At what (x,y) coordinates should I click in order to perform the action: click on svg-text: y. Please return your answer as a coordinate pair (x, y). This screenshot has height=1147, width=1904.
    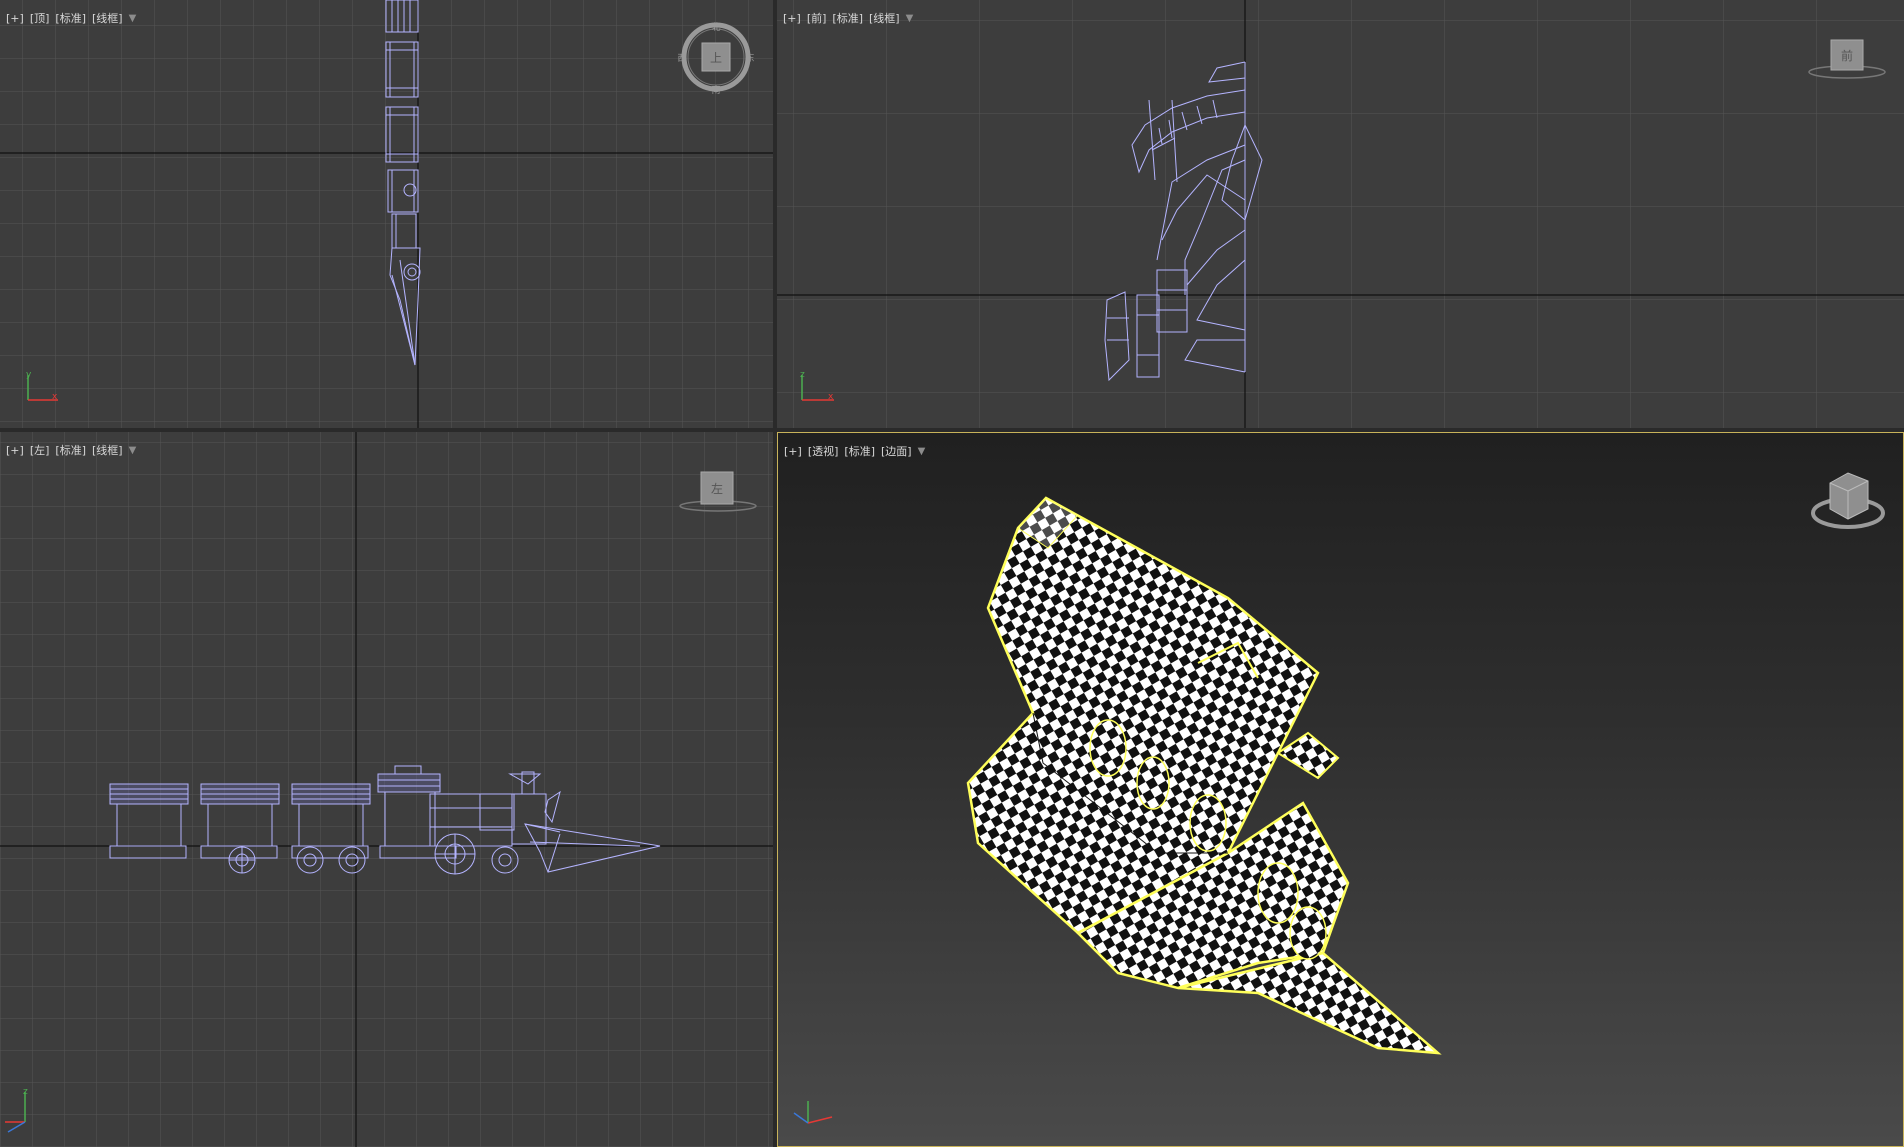
    Looking at the image, I should click on (29, 375).